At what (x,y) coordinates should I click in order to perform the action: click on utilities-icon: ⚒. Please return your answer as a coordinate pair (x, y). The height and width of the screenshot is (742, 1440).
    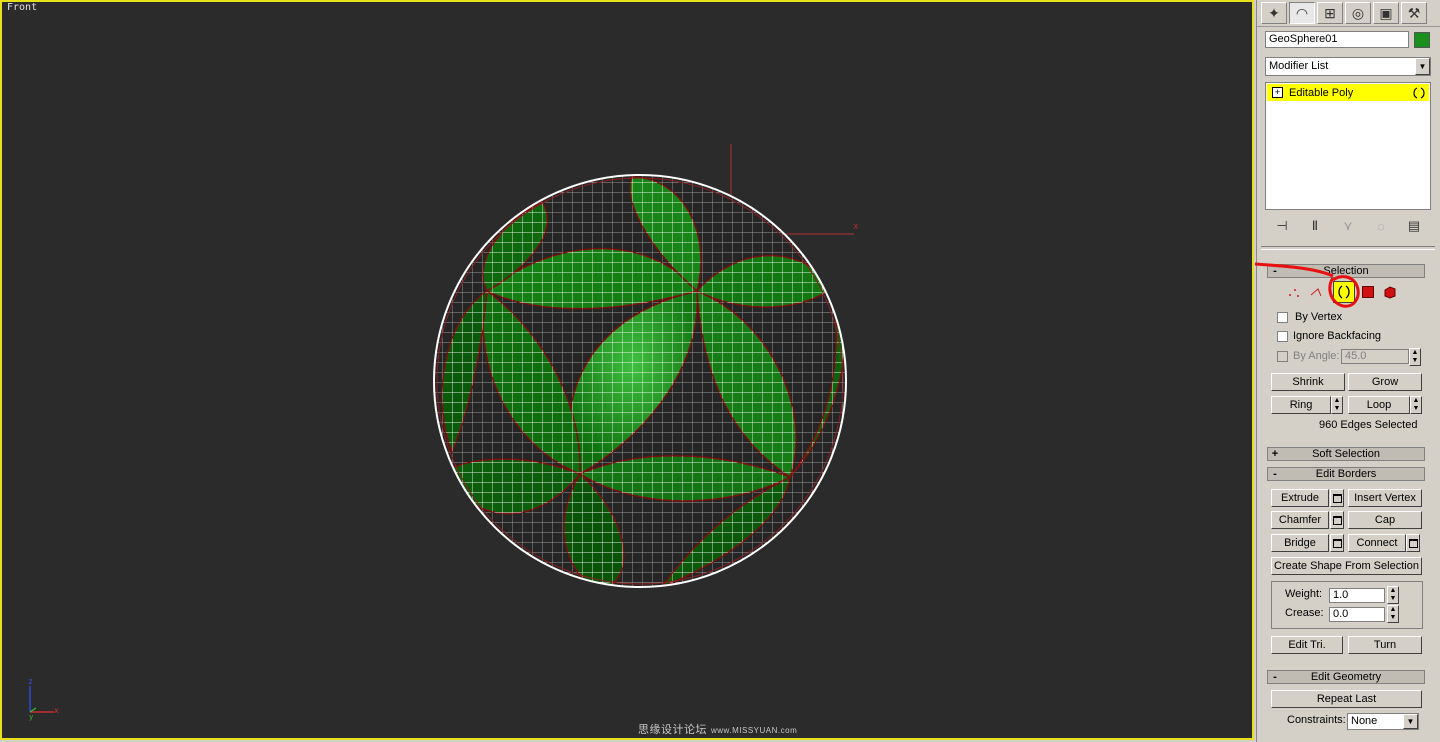
    Looking at the image, I should click on (1414, 13).